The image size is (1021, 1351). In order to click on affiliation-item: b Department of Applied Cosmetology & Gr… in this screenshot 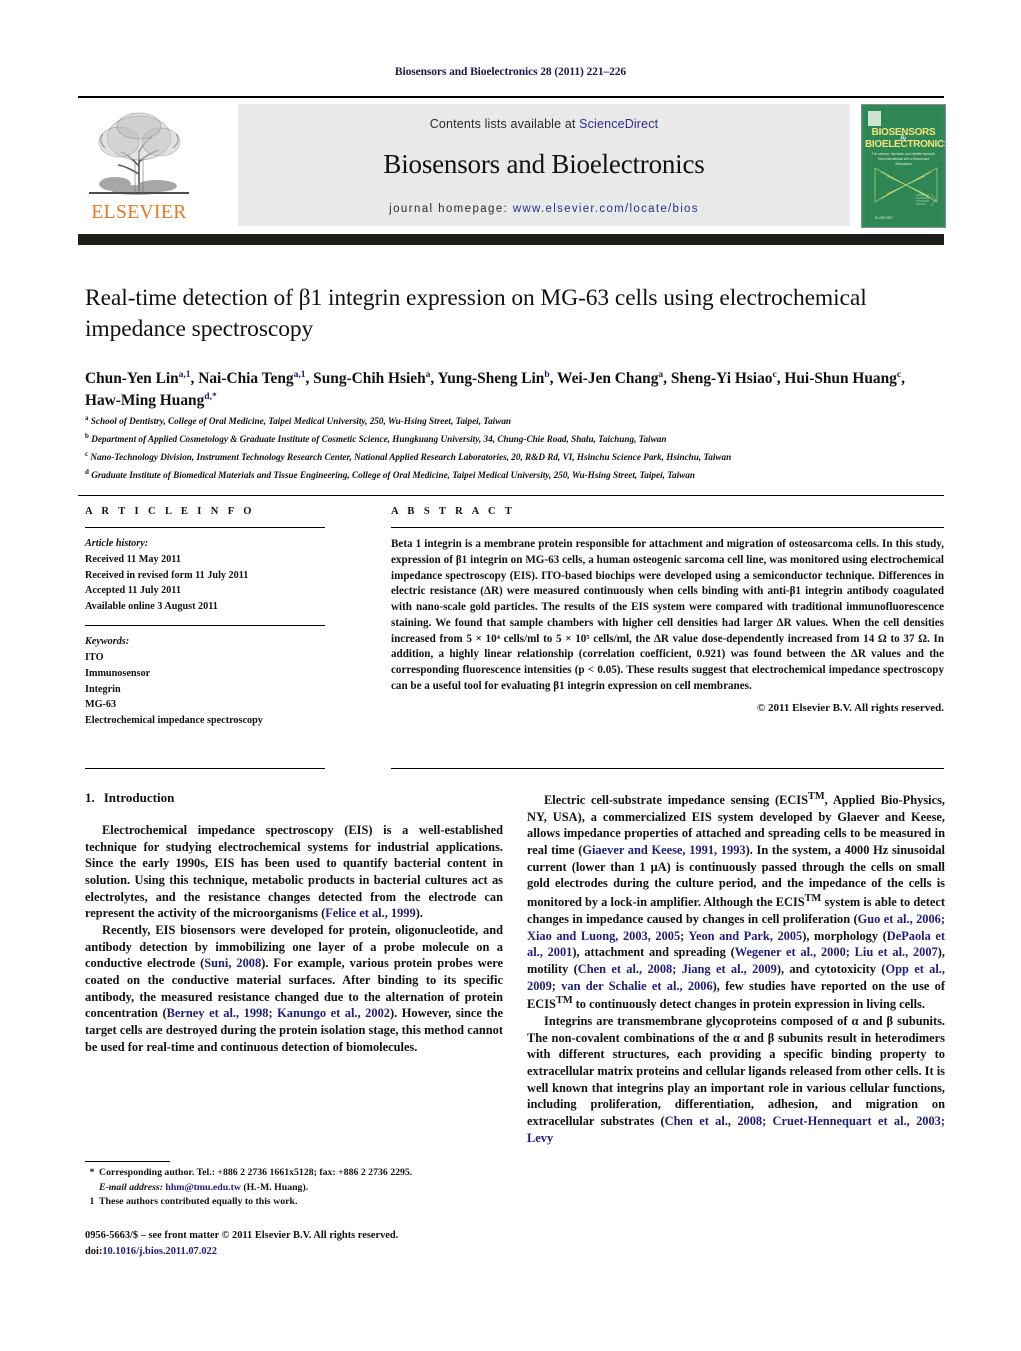, I will do `click(376, 437)`.